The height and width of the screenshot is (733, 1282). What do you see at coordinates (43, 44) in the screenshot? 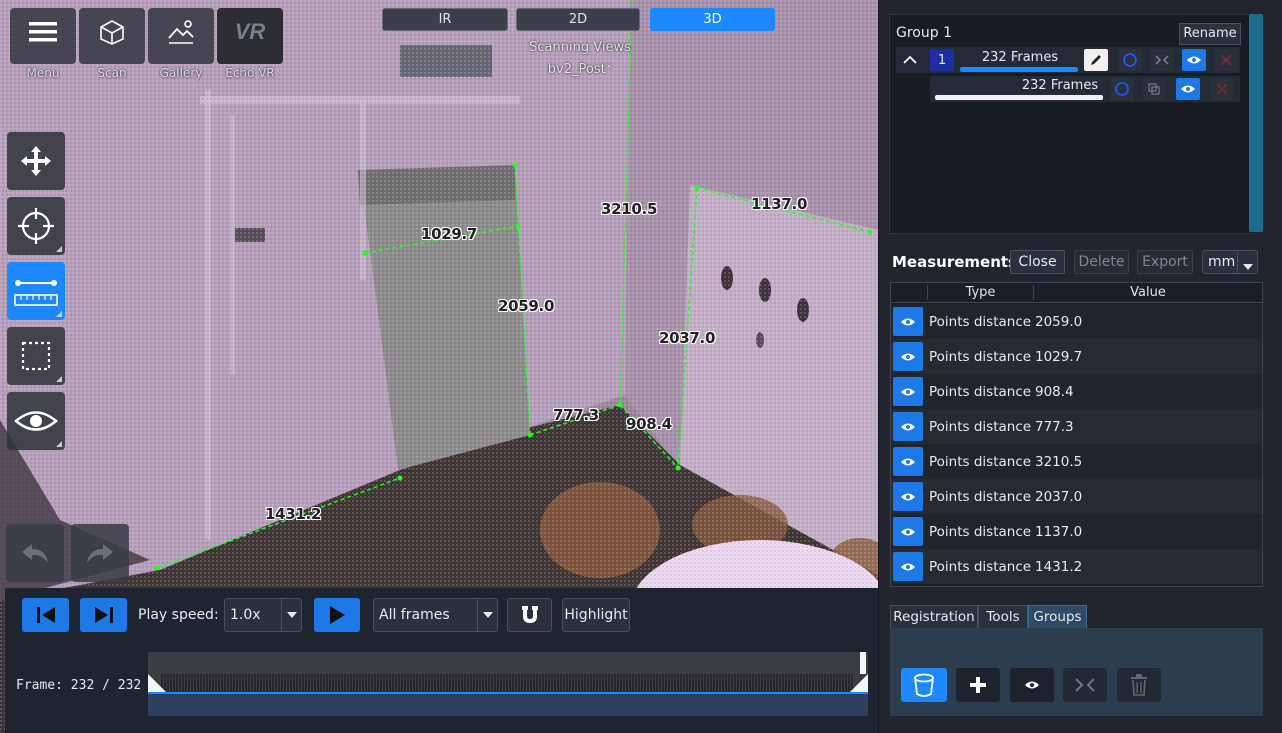
I see `menu-button: Menu` at bounding box center [43, 44].